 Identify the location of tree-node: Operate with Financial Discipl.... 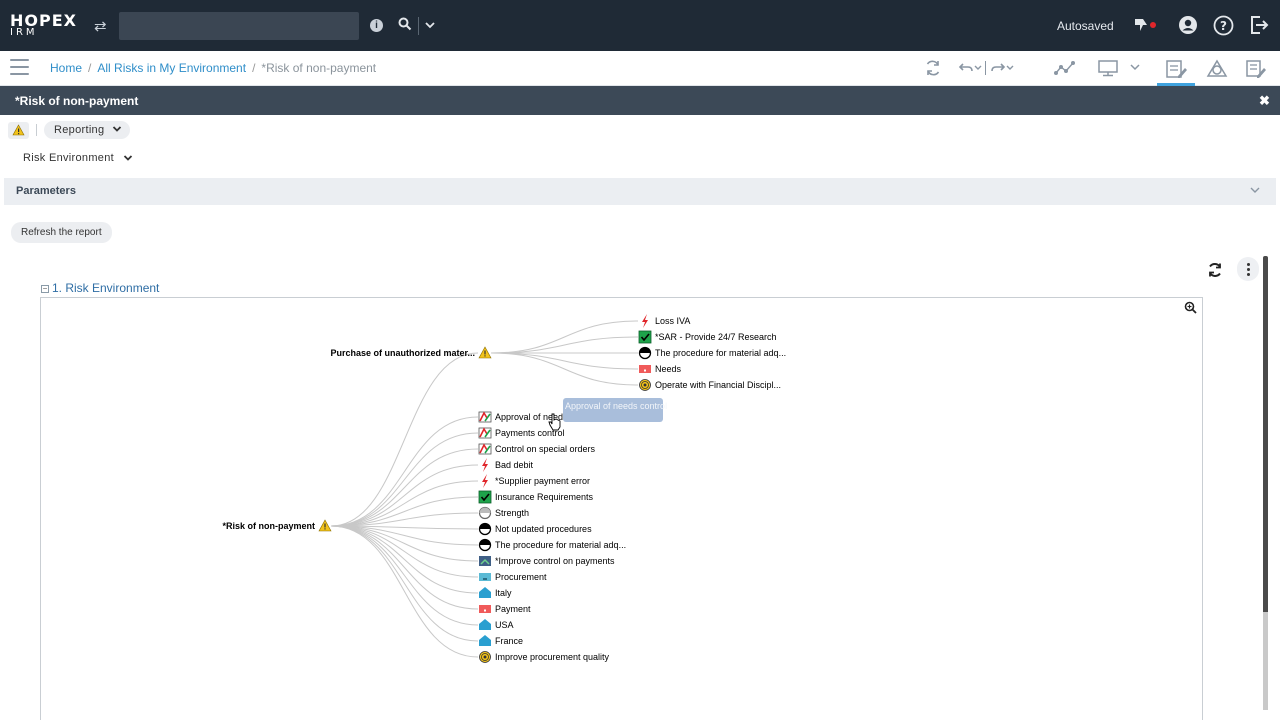
(710, 385).